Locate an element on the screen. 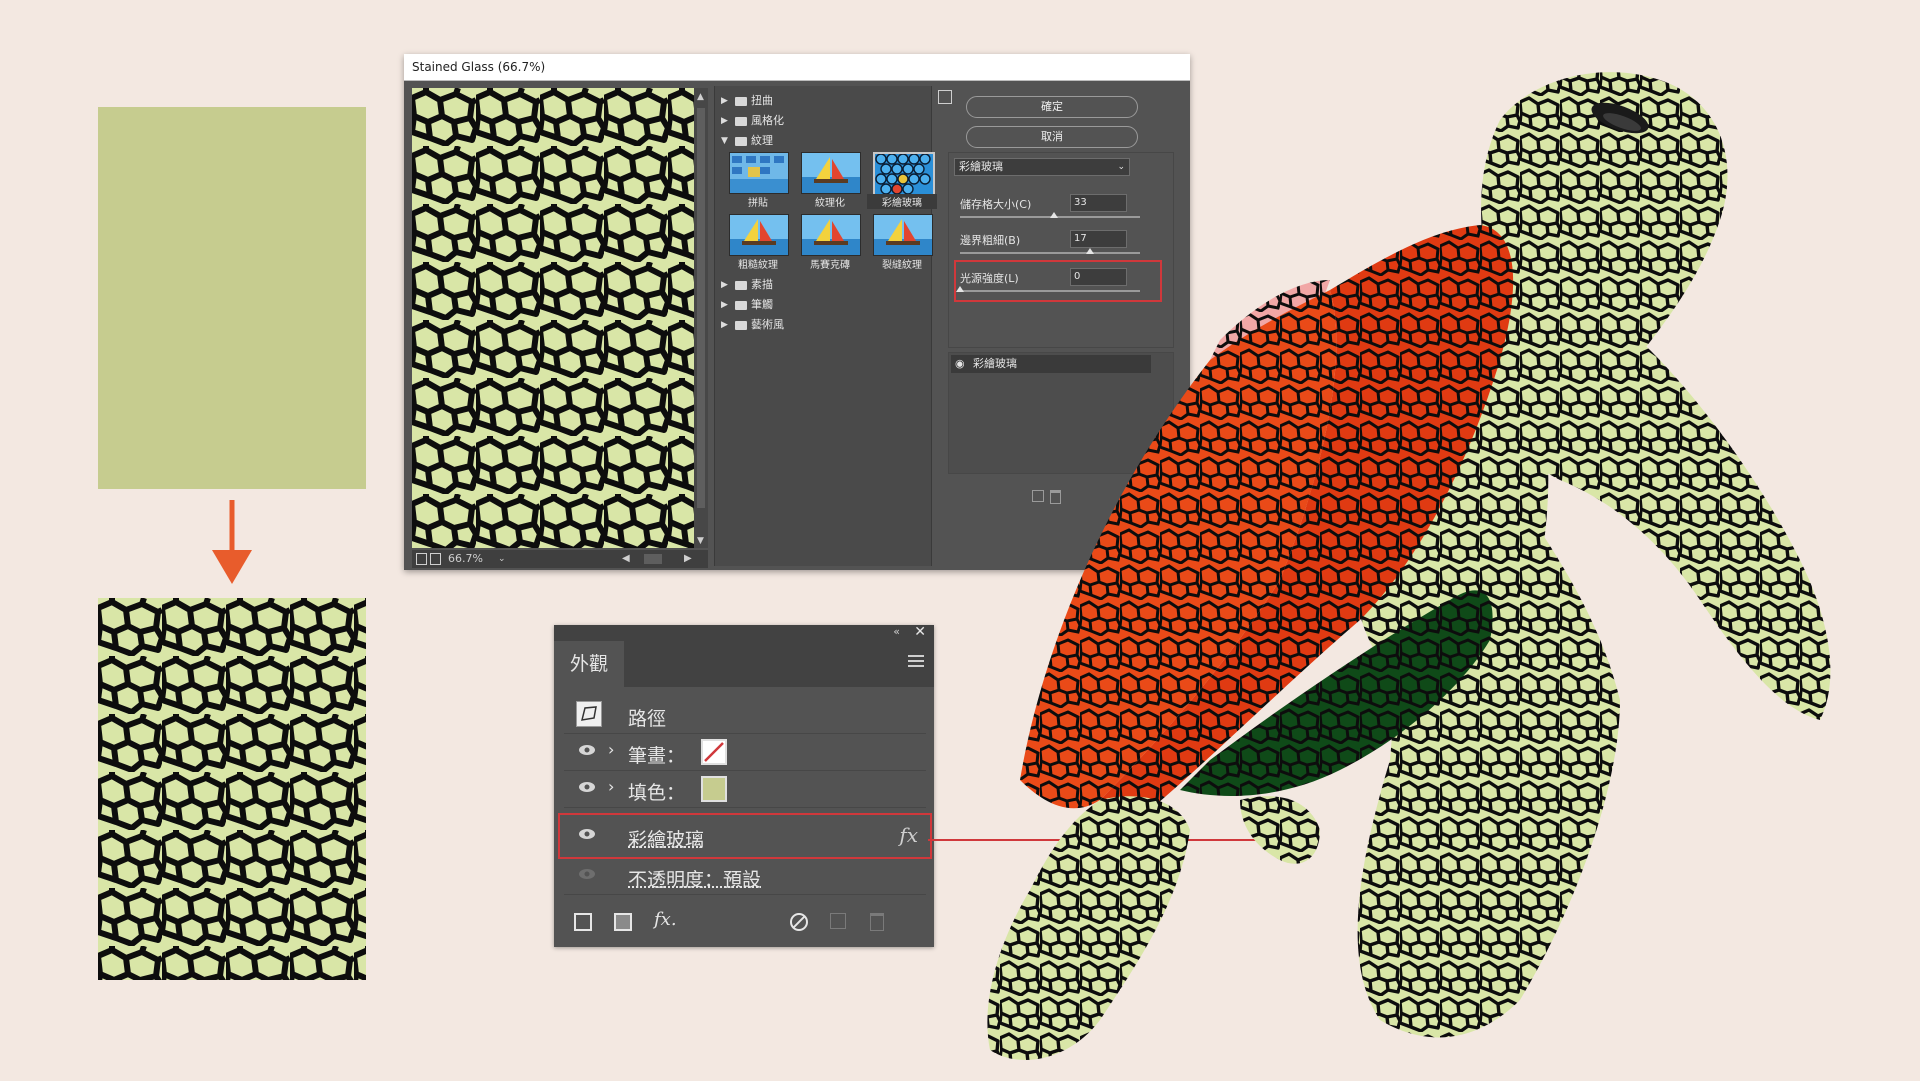  panel-bottom-toolbar: fx. is located at coordinates (744, 921).